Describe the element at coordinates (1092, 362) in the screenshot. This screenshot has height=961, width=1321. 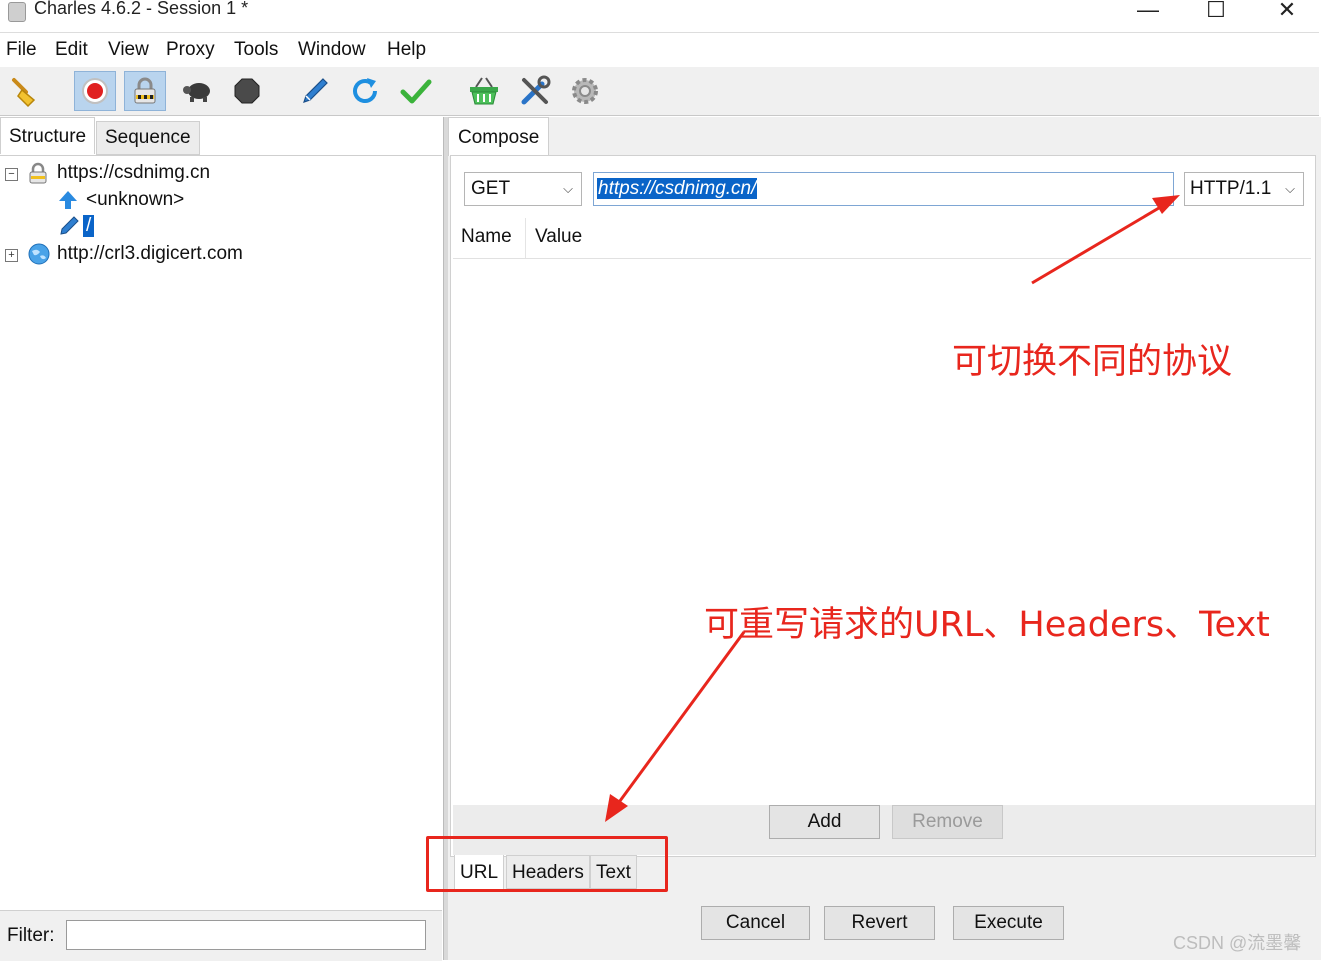
I see `annotation-protocol-note: 可切换不同的协议` at that location.